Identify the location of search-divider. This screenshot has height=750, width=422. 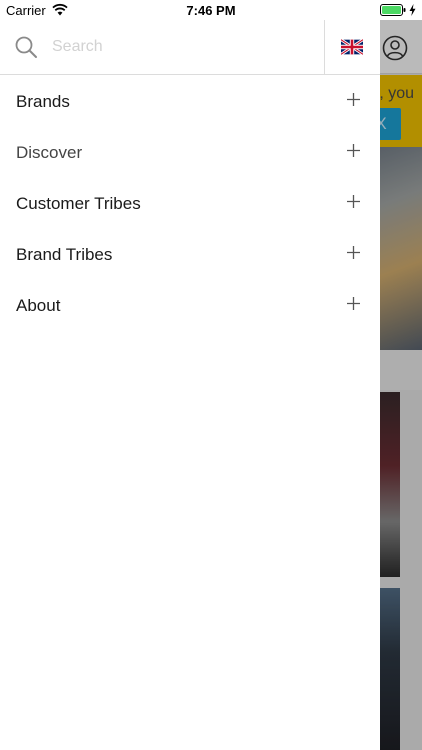
(324, 47).